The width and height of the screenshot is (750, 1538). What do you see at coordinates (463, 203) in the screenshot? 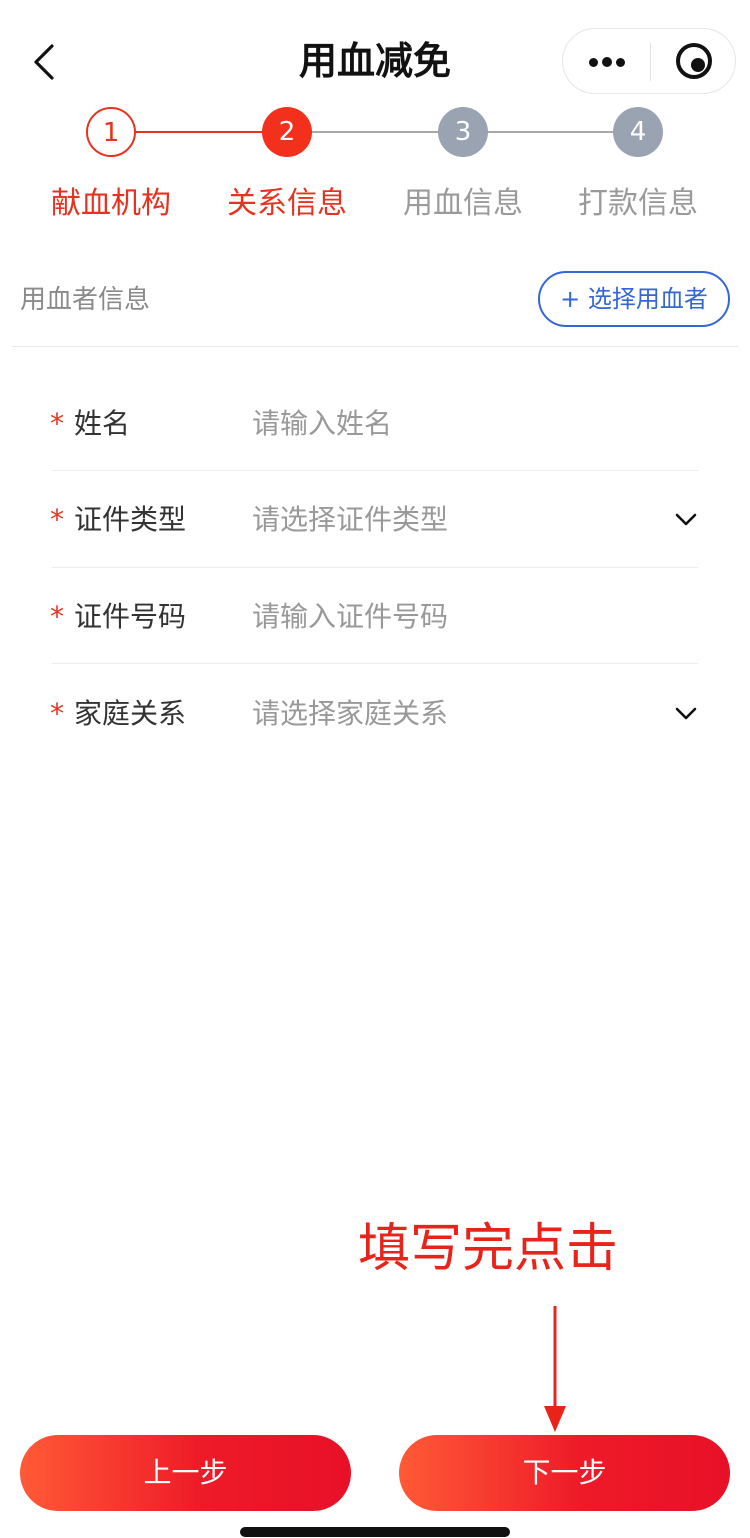
I see `step-3-label: 用血信息` at bounding box center [463, 203].